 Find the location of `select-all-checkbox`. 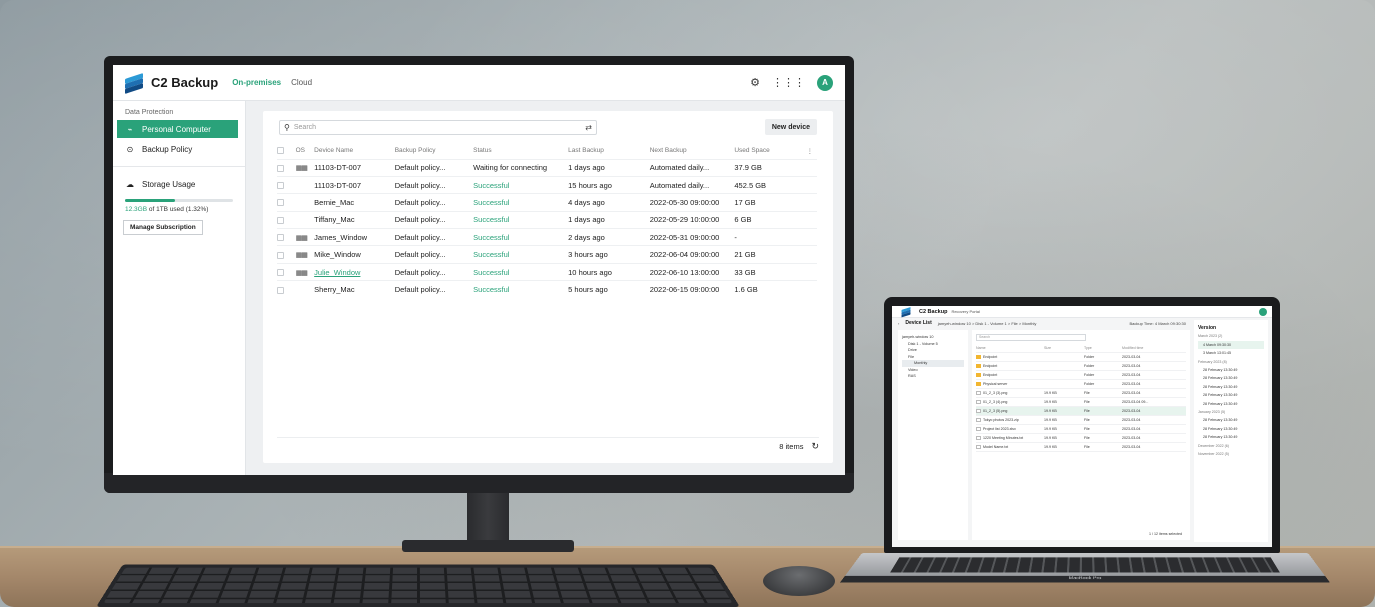

select-all-checkbox is located at coordinates (280, 151).